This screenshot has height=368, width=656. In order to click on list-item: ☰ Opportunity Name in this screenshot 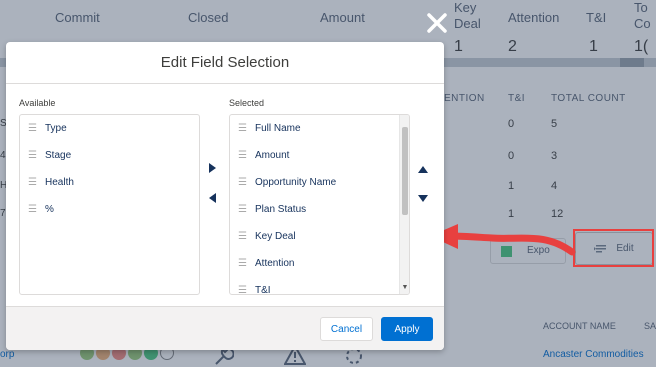, I will do `click(319, 182)`.